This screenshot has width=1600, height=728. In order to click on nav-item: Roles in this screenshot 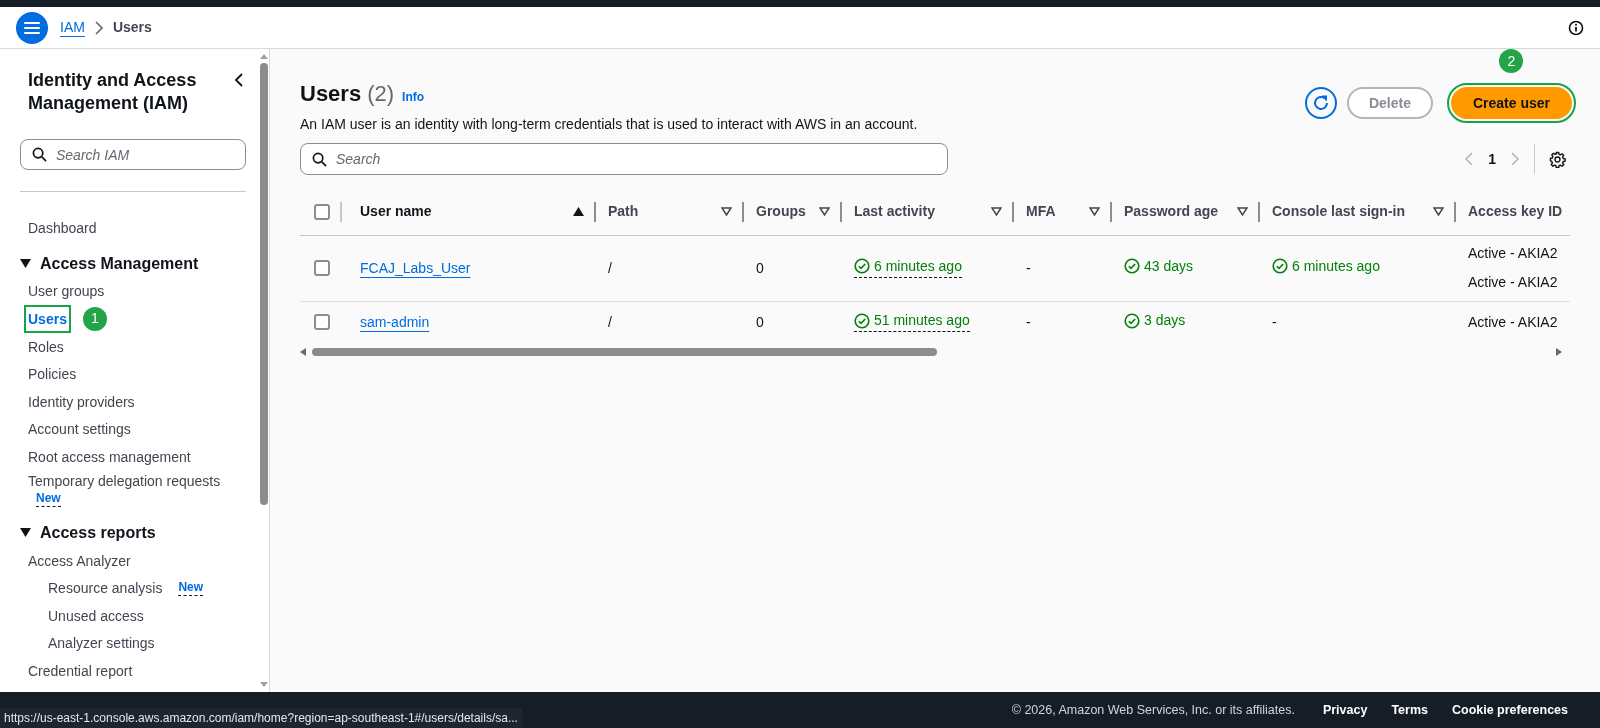, I will do `click(46, 346)`.